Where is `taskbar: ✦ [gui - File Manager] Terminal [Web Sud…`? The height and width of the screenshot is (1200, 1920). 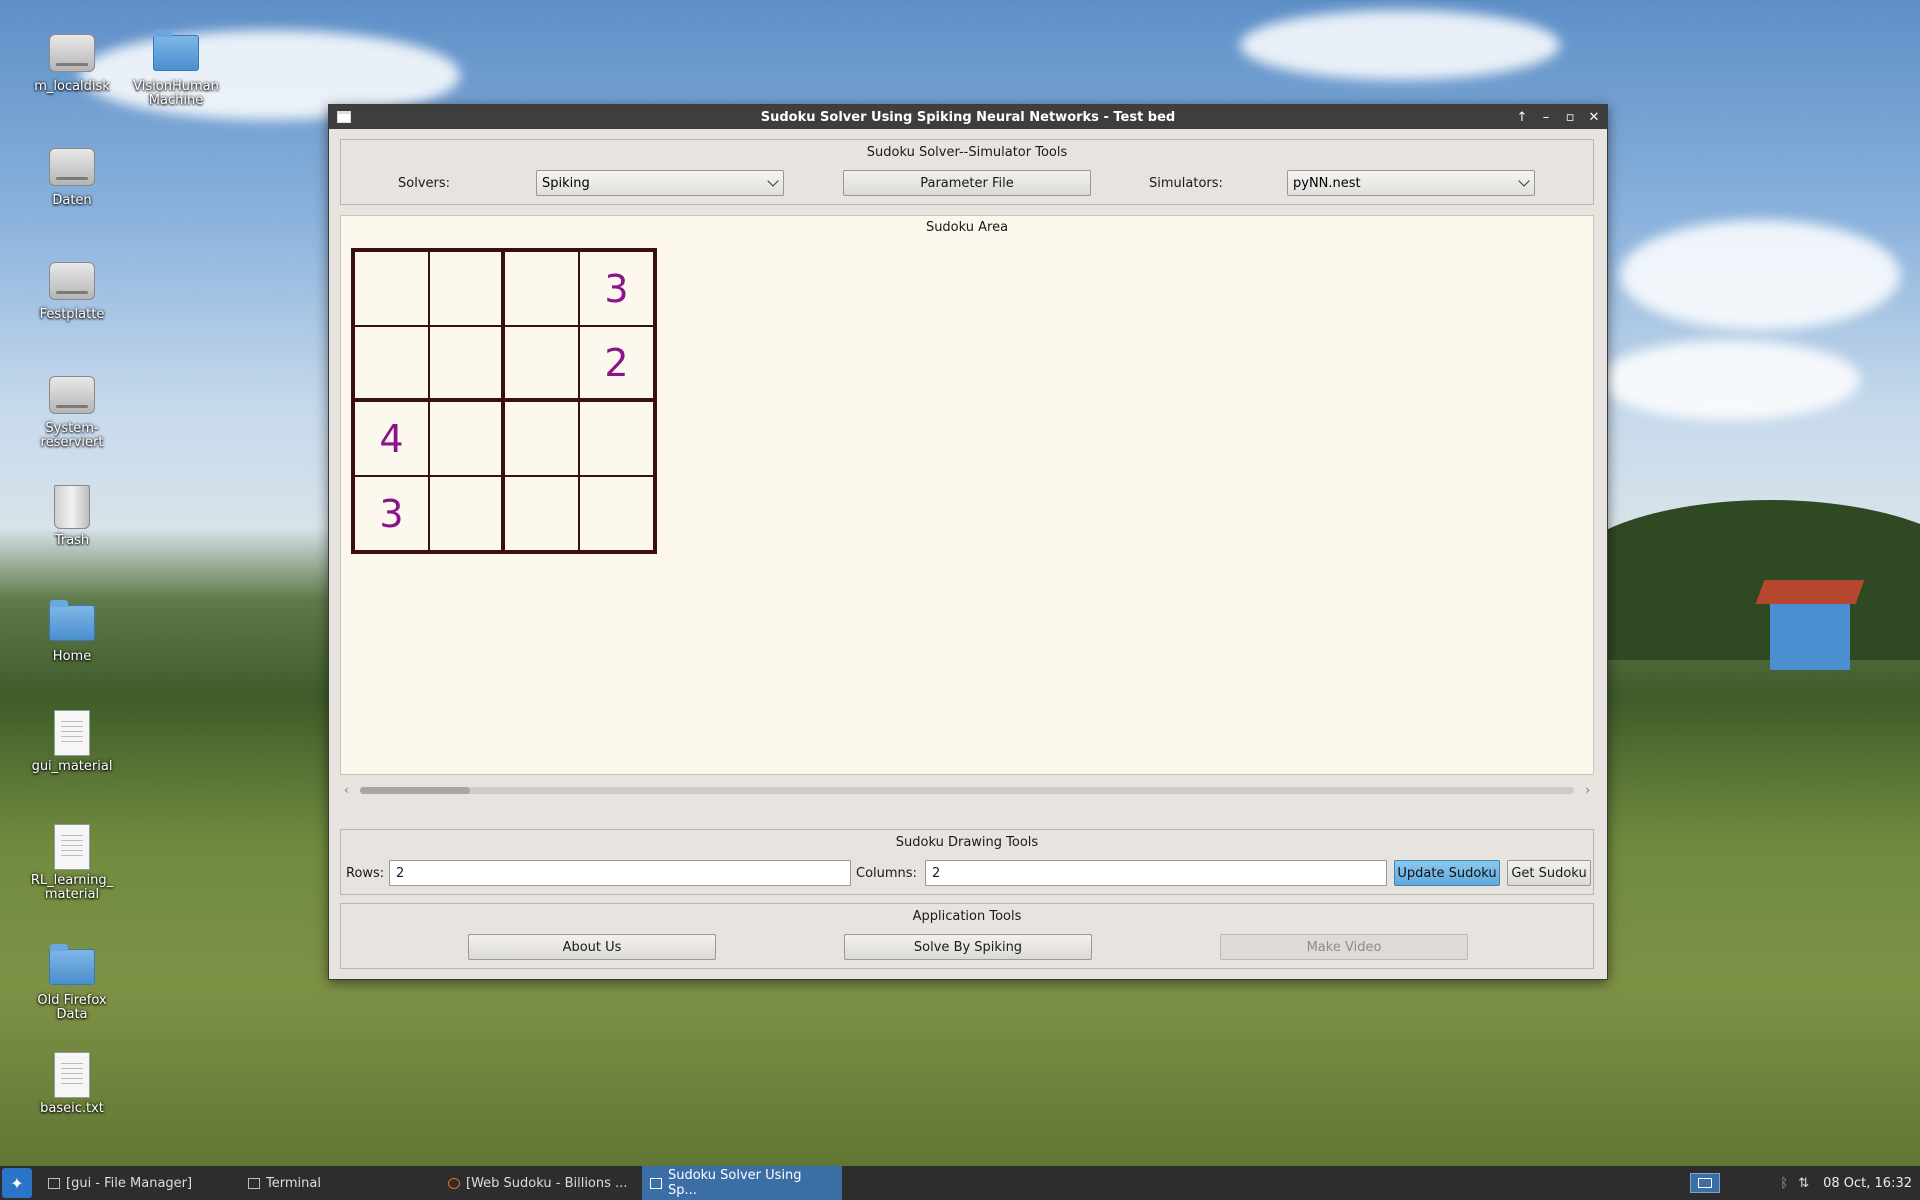
taskbar: ✦ [gui - File Manager] Terminal [Web Sud… is located at coordinates (960, 1183).